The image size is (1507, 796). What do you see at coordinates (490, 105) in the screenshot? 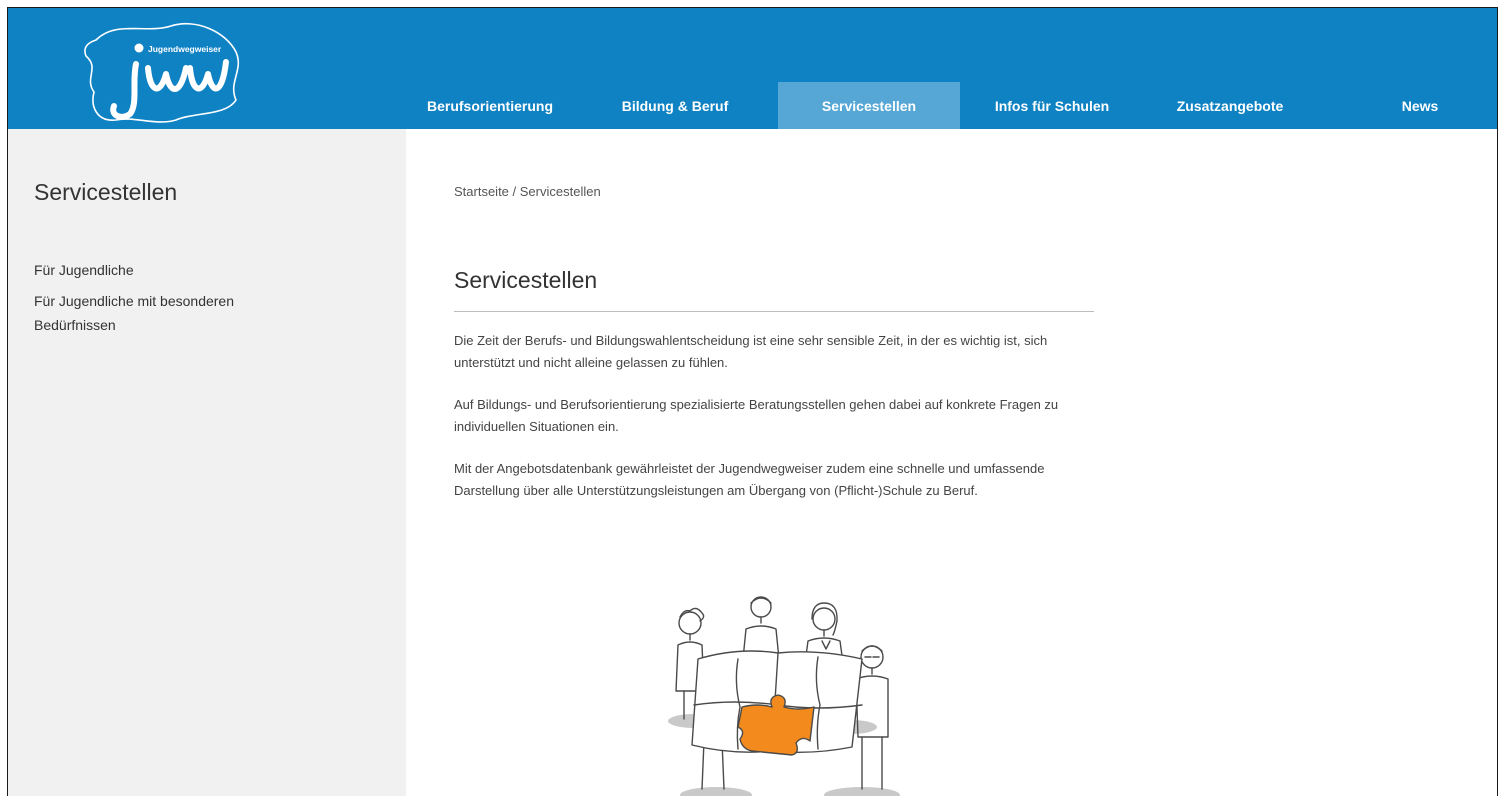
I see `nav-item-berufsorientierung: Berufsorientierung` at bounding box center [490, 105].